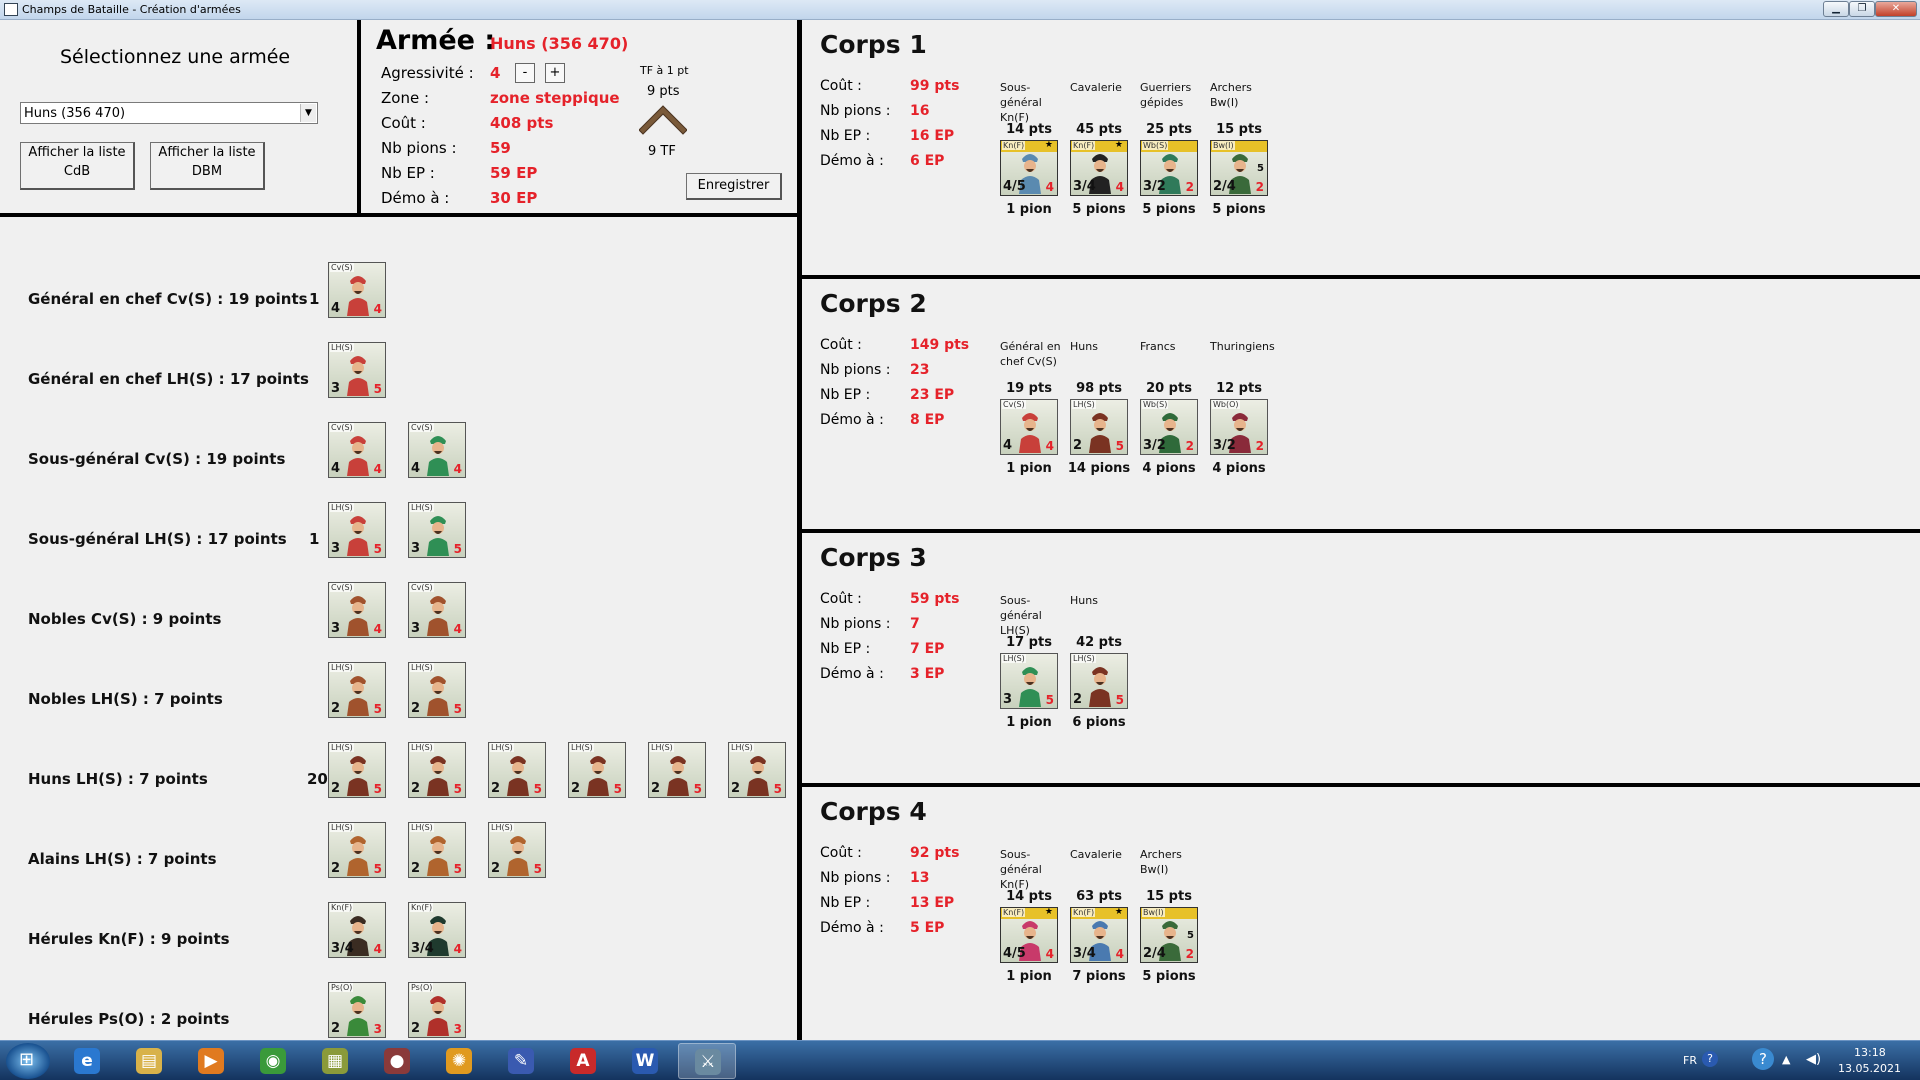 This screenshot has width=1920, height=1080. I want to click on token-type: Kn(F), so click(1084, 912).